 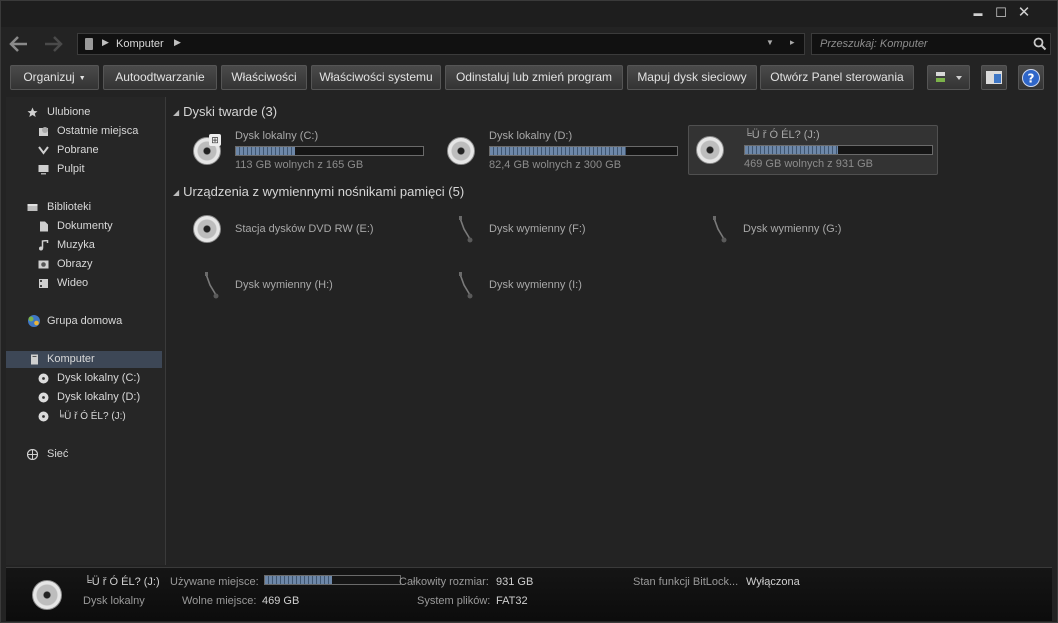 What do you see at coordinates (84, 264) in the screenshot?
I see `sidebar-item-pictures: Obrazy` at bounding box center [84, 264].